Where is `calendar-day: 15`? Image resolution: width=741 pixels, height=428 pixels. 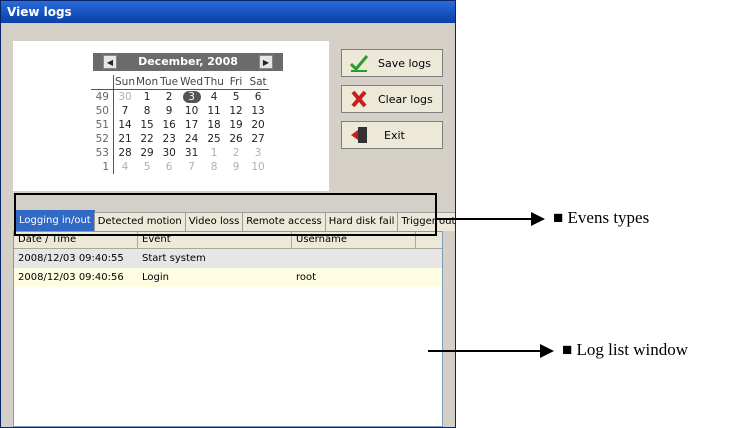 calendar-day: 15 is located at coordinates (147, 125).